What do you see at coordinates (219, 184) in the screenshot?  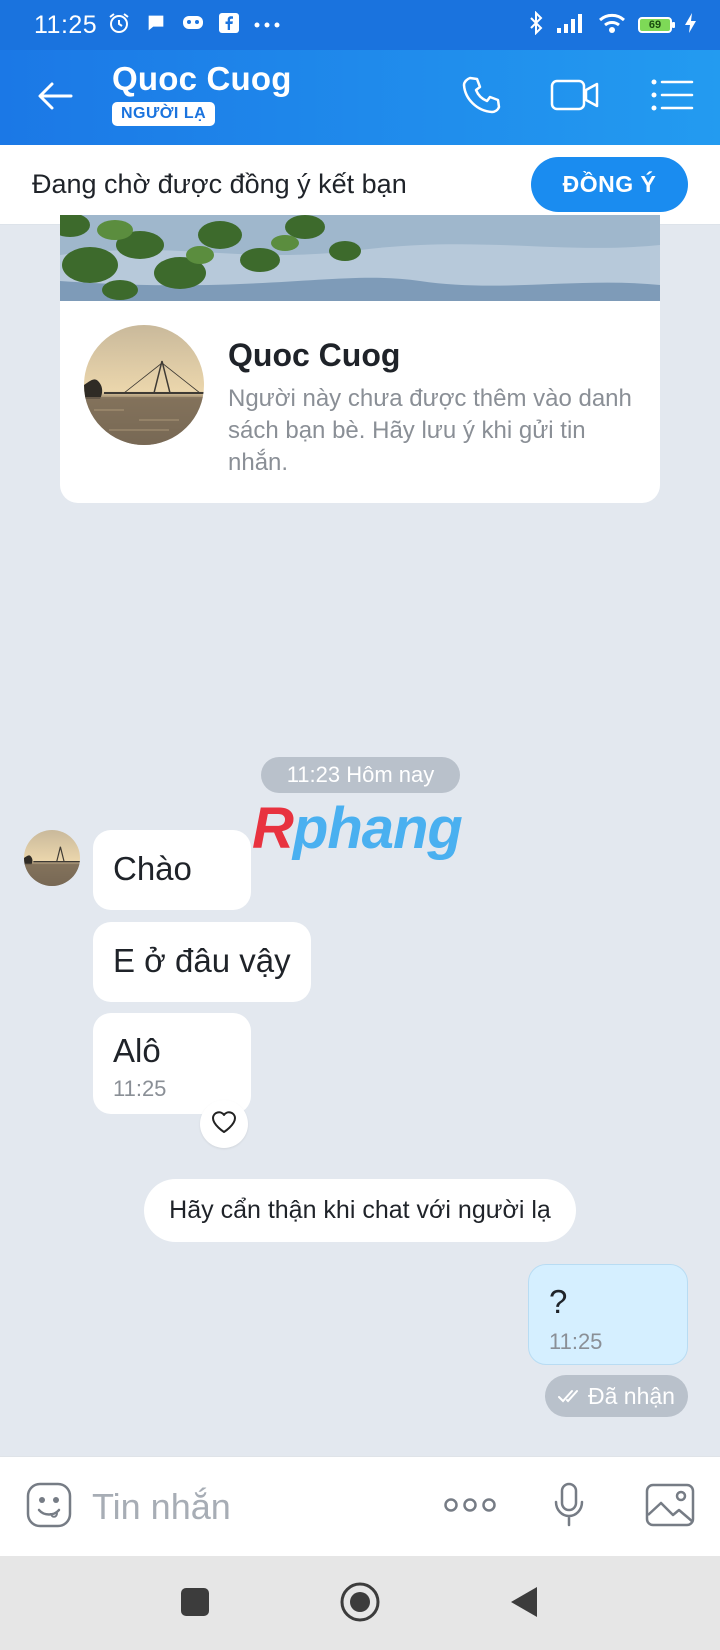 I see `friend-request-text: Đang chờ được đồng ý kết bạn` at bounding box center [219, 184].